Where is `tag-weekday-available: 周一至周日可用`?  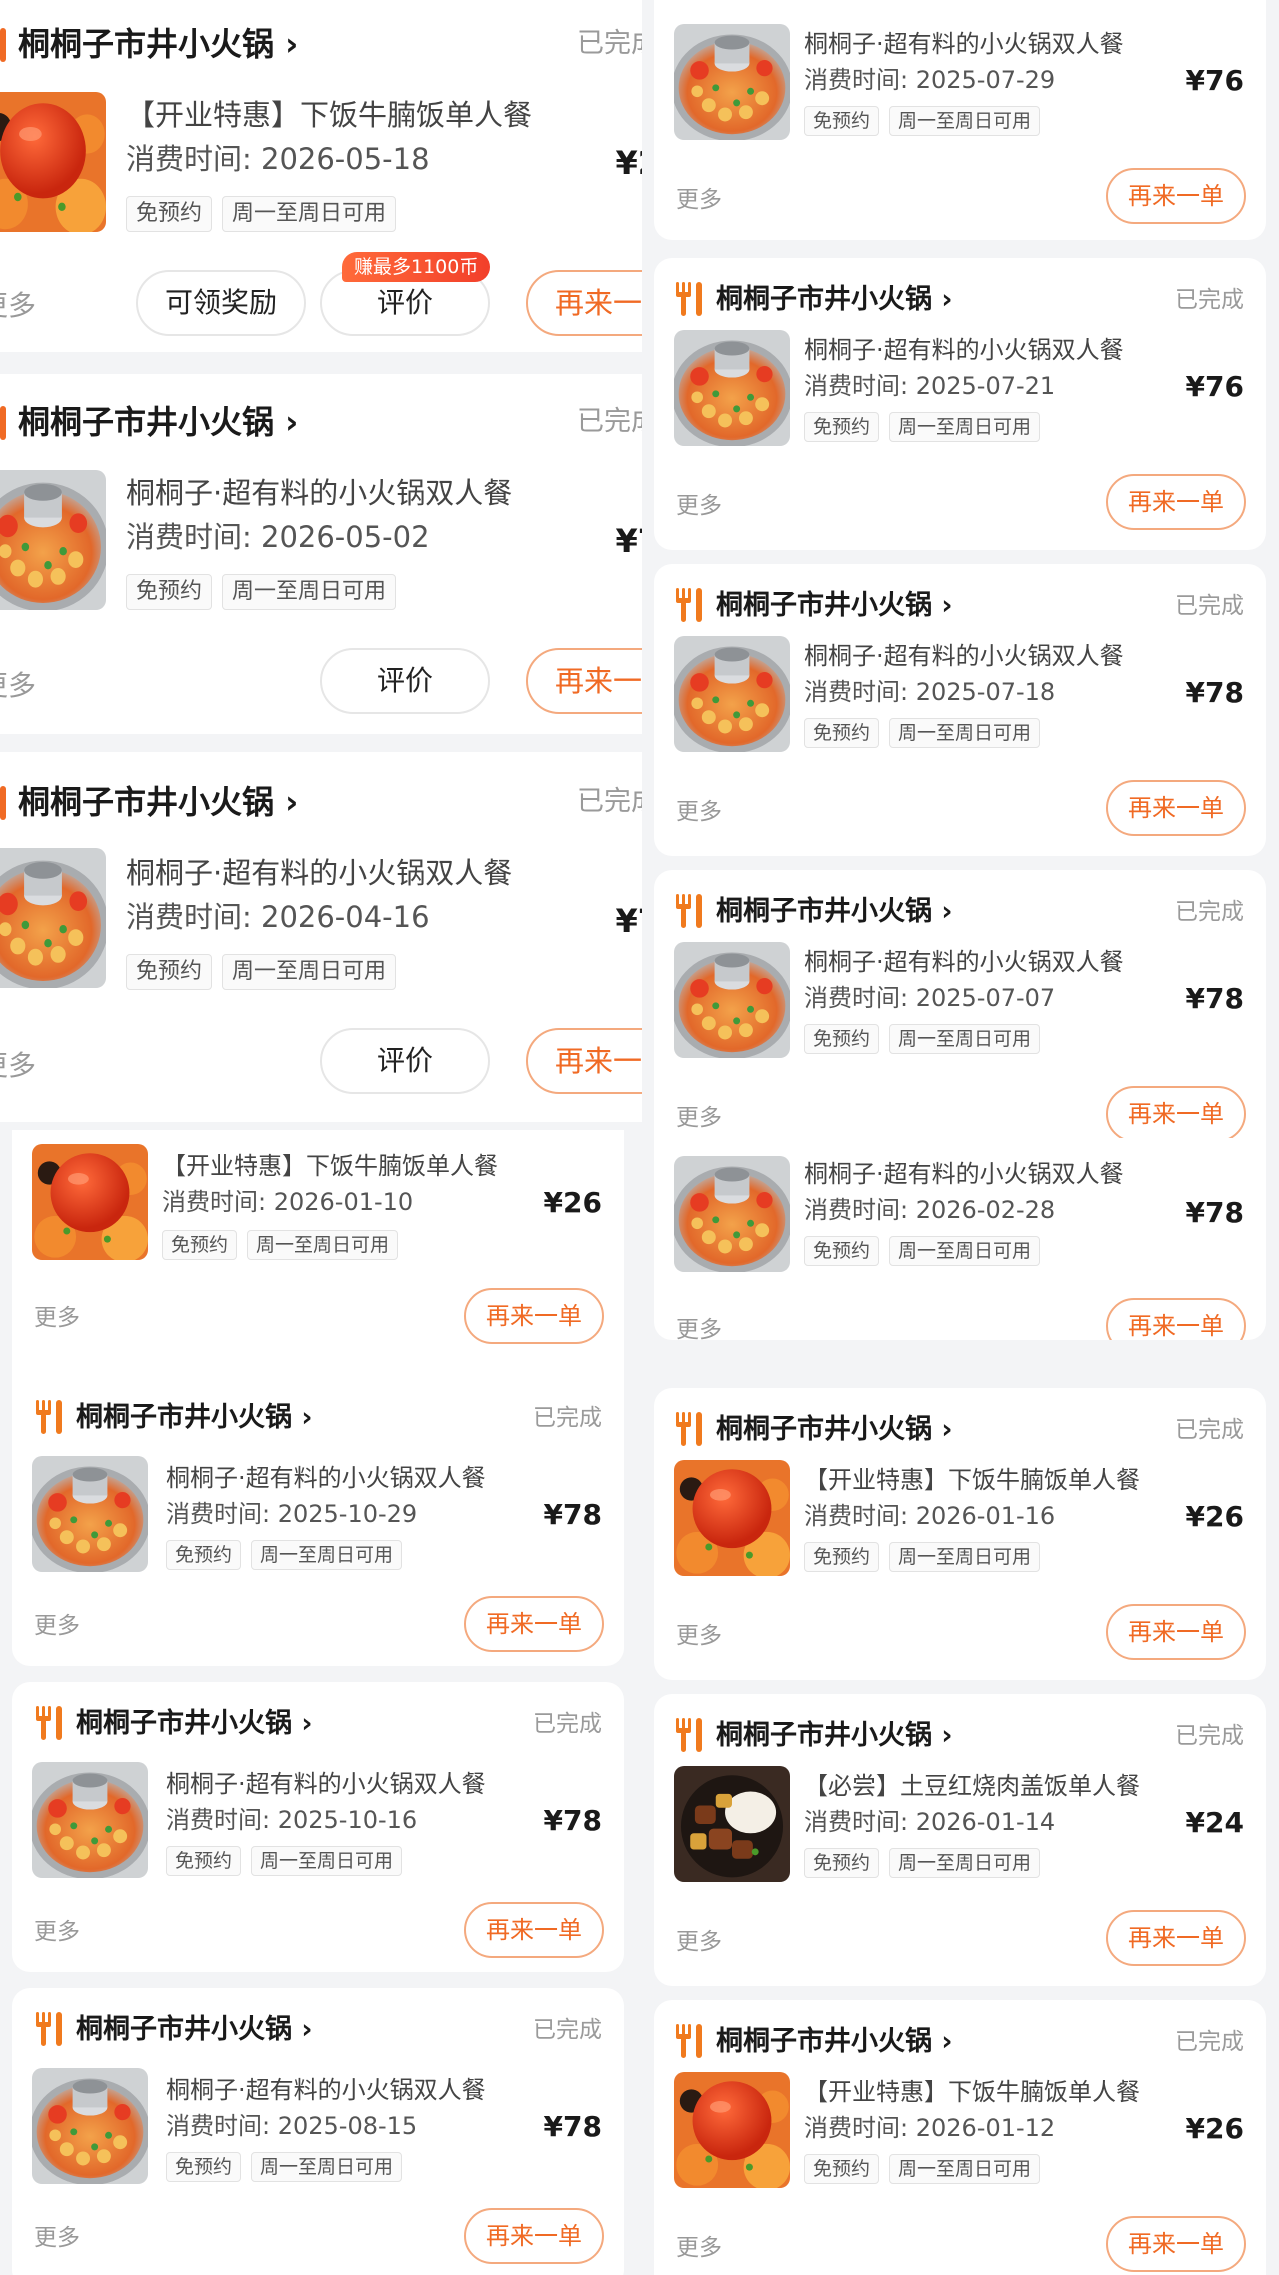
tag-weekday-available: 周一至周日可用 is located at coordinates (965, 1557).